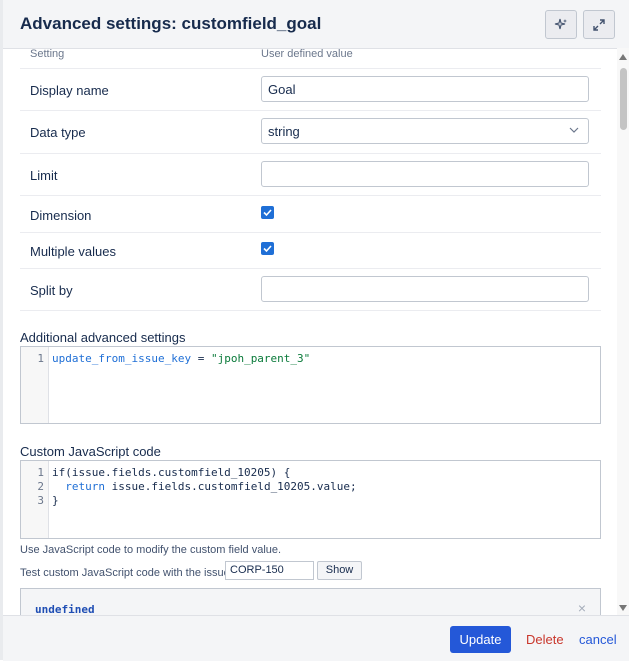 This screenshot has height=661, width=629. I want to click on setting-row-limit: Limit, so click(310, 175).